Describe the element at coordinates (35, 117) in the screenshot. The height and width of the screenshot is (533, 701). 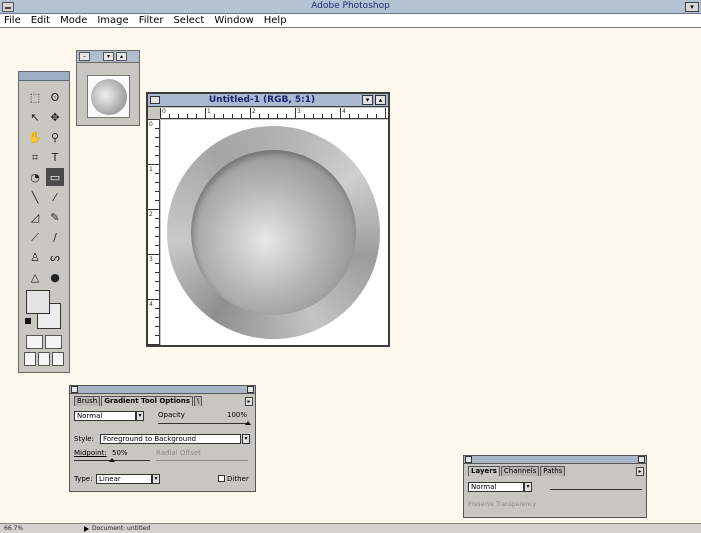
I see `crop-arrow-tool-icon: ↖` at that location.